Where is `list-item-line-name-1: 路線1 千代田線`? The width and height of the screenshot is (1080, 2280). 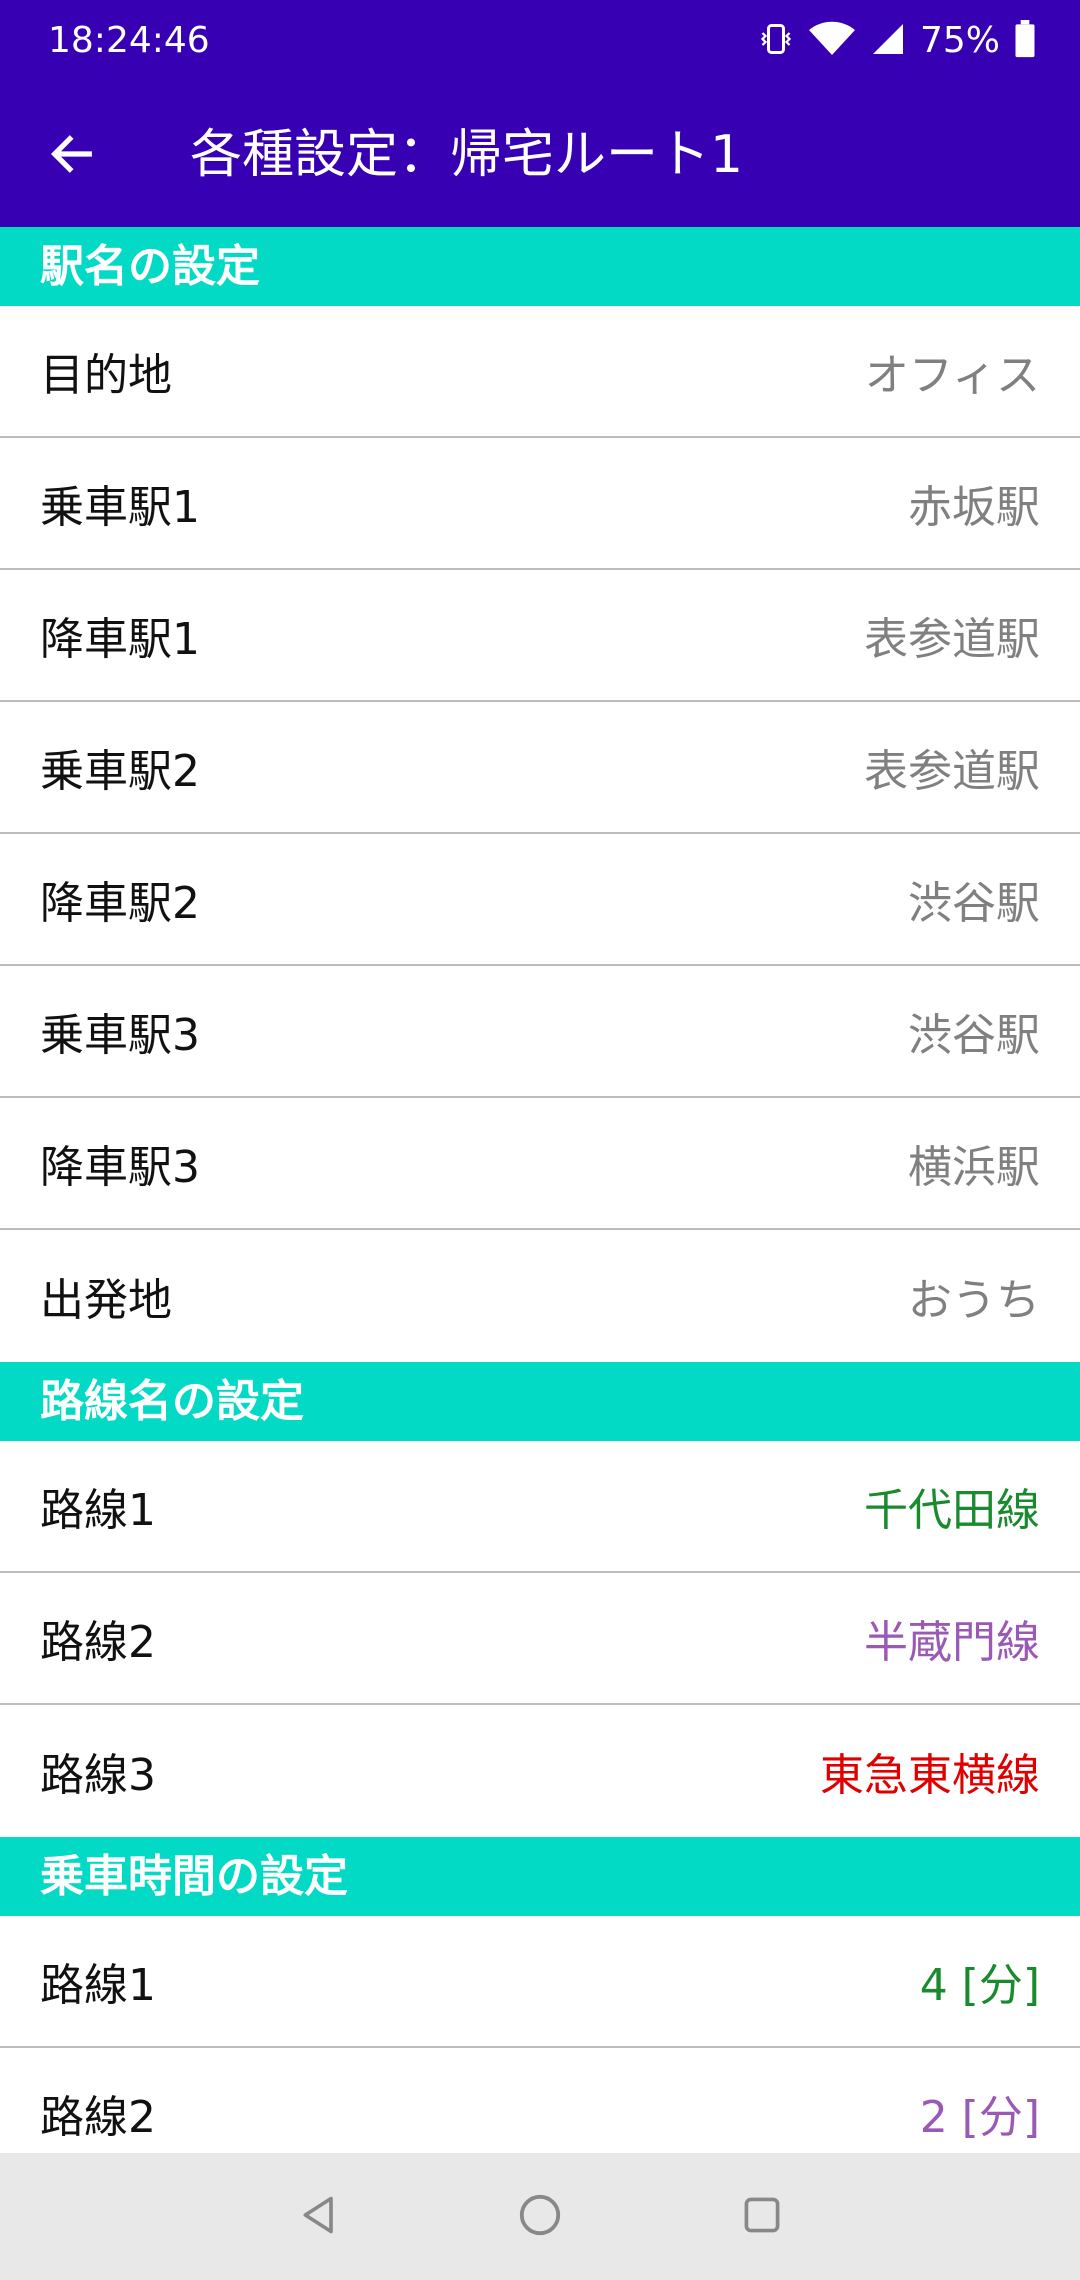
list-item-line-name-1: 路線1 千代田線 is located at coordinates (540, 1507).